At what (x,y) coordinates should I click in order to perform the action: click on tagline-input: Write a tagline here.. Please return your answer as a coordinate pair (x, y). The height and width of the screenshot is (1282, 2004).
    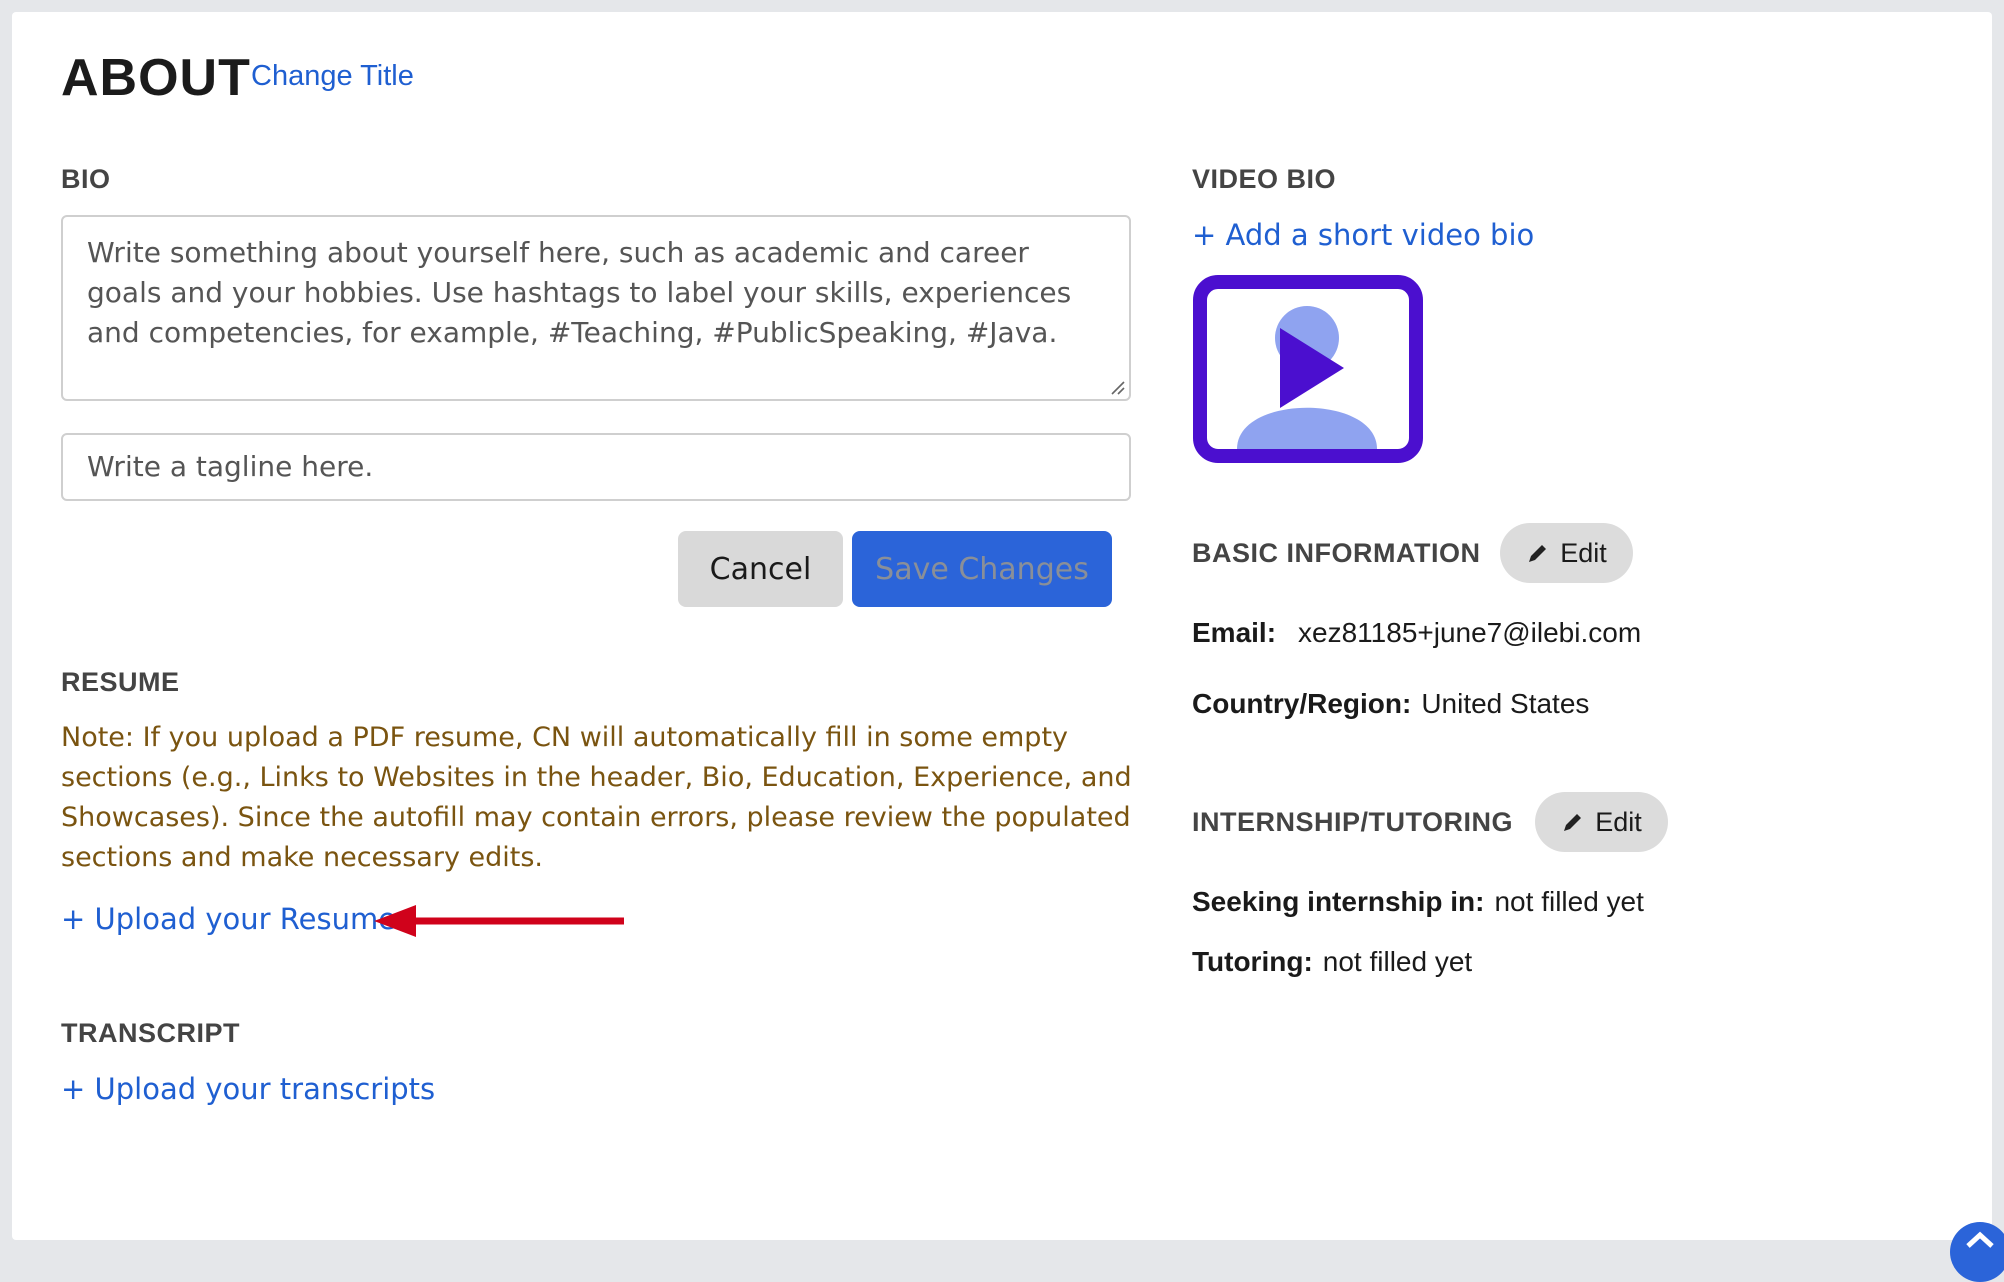
    Looking at the image, I should click on (596, 467).